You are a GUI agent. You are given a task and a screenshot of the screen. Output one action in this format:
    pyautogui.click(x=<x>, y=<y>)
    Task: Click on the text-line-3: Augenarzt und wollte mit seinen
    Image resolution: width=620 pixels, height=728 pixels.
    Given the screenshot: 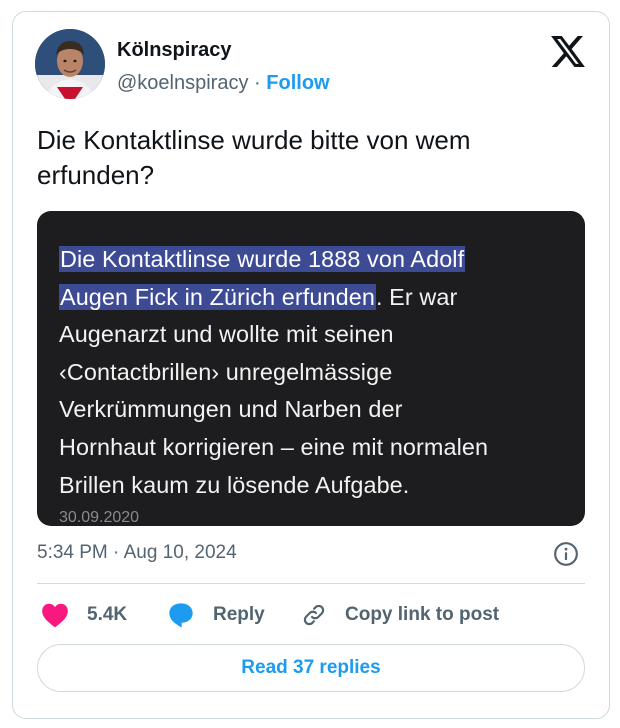 What is the action you would take?
    pyautogui.click(x=226, y=334)
    